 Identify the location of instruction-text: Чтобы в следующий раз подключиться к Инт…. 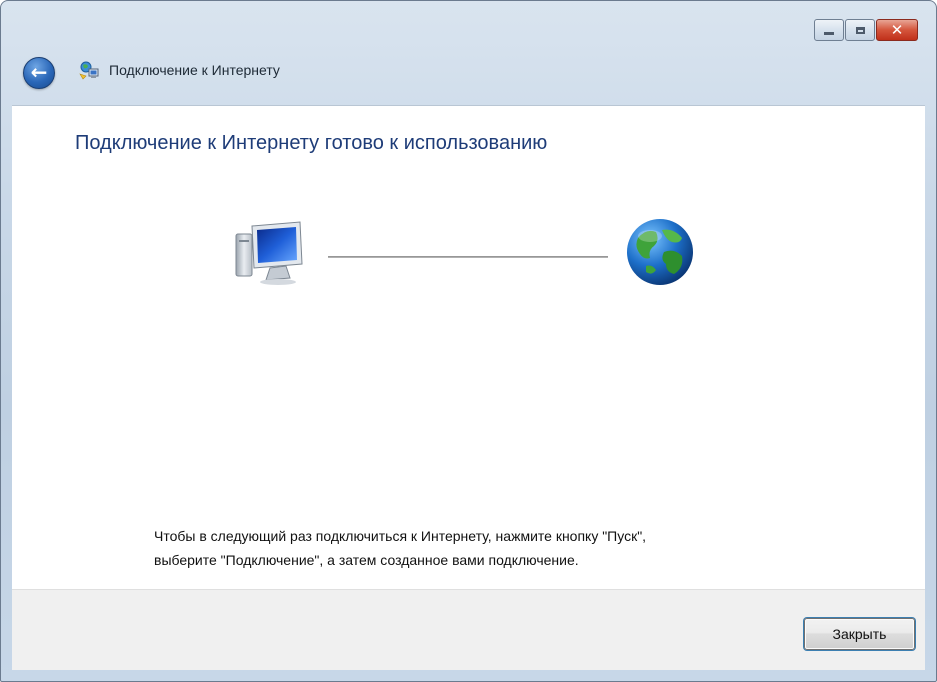
(504, 548).